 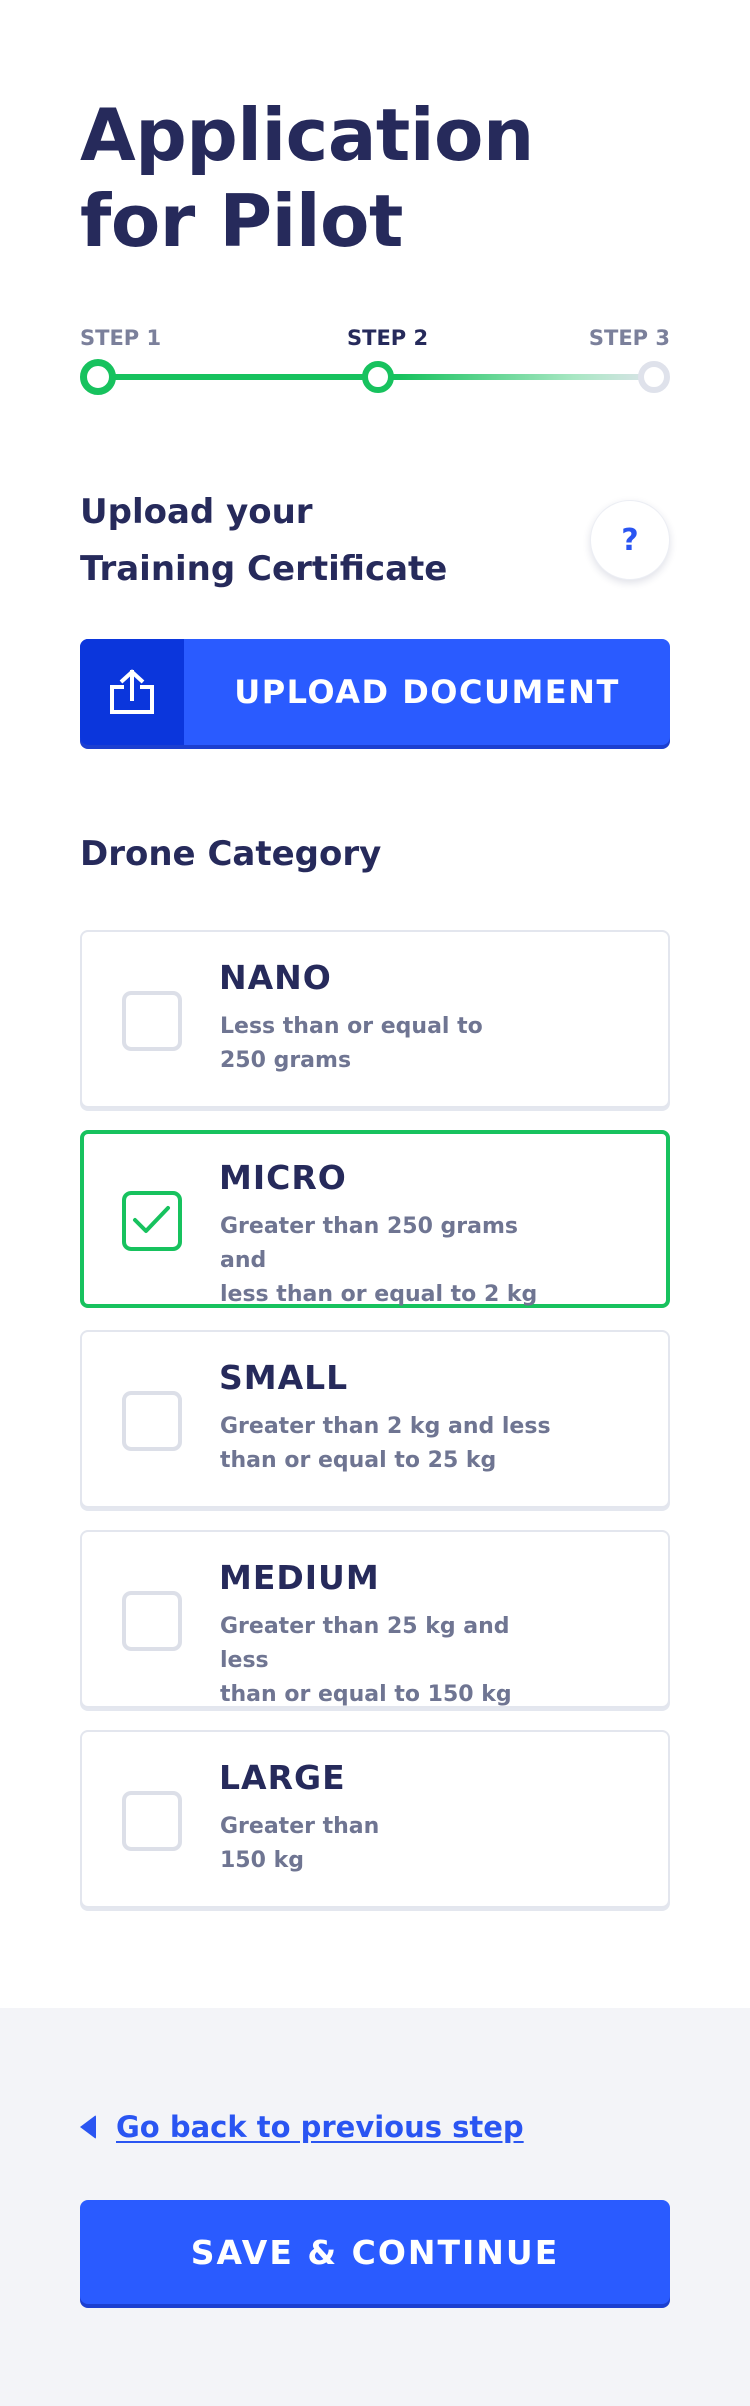 What do you see at coordinates (390, 1044) in the screenshot?
I see `nano-description: Less than or equal to 250 grams` at bounding box center [390, 1044].